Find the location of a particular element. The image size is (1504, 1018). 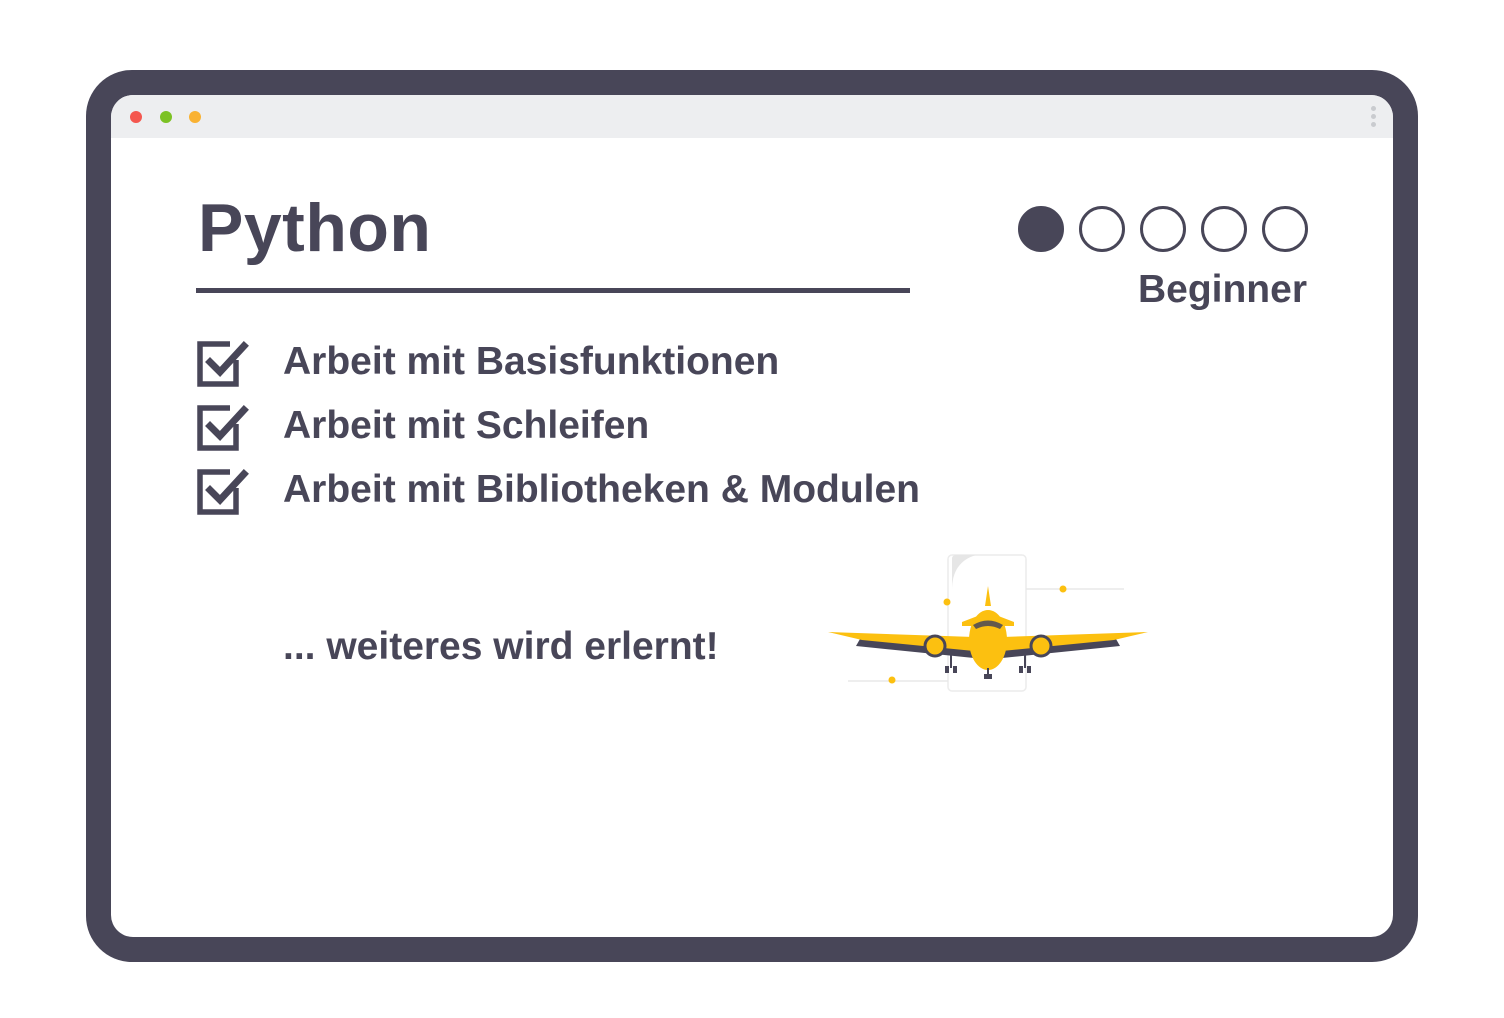

topic-label: Arbeit mit Basisfunktionen is located at coordinates (531, 361).